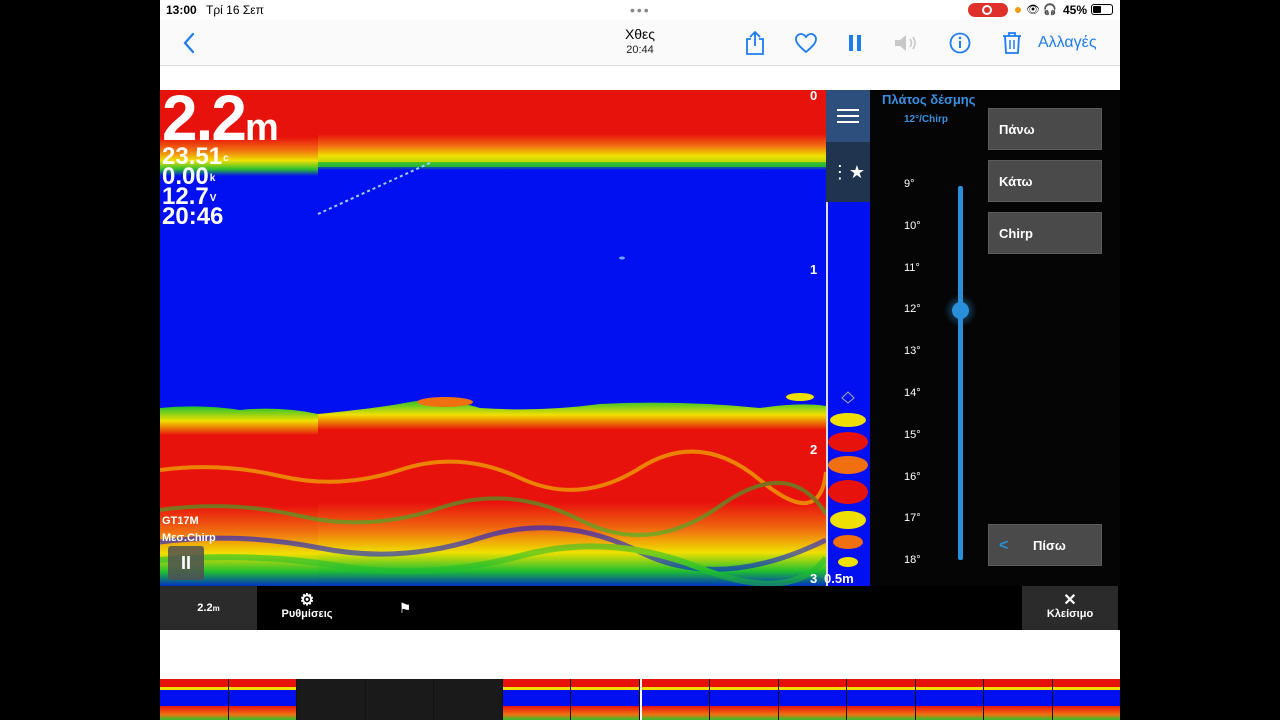  What do you see at coordinates (1045, 129) in the screenshot?
I see `up-button: Πάνω` at bounding box center [1045, 129].